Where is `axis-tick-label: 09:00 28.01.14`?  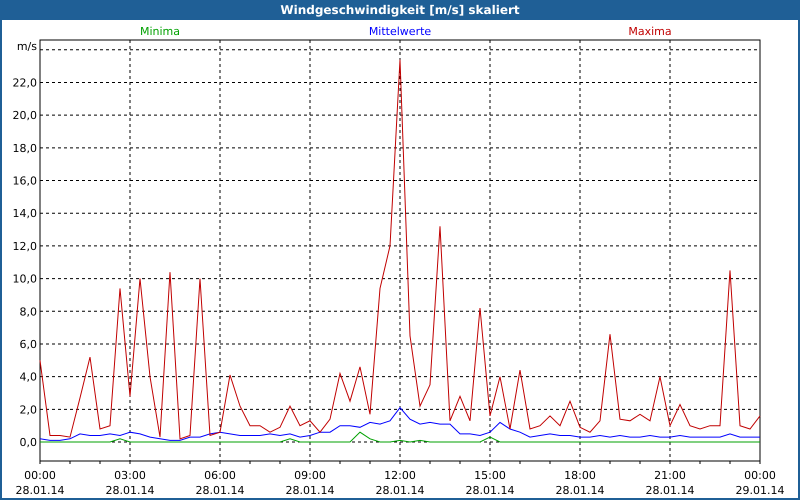
axis-tick-label: 09:00 28.01.14 is located at coordinates (310, 483).